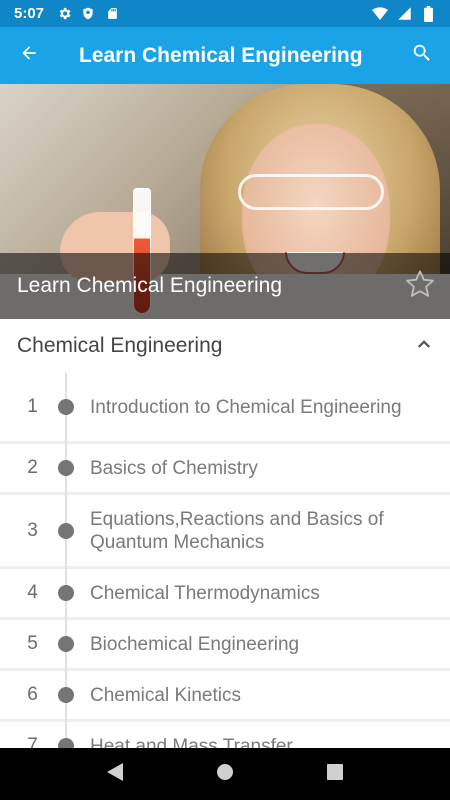  Describe the element at coordinates (120, 345) in the screenshot. I see `section-title: Chemical Engineering` at that location.